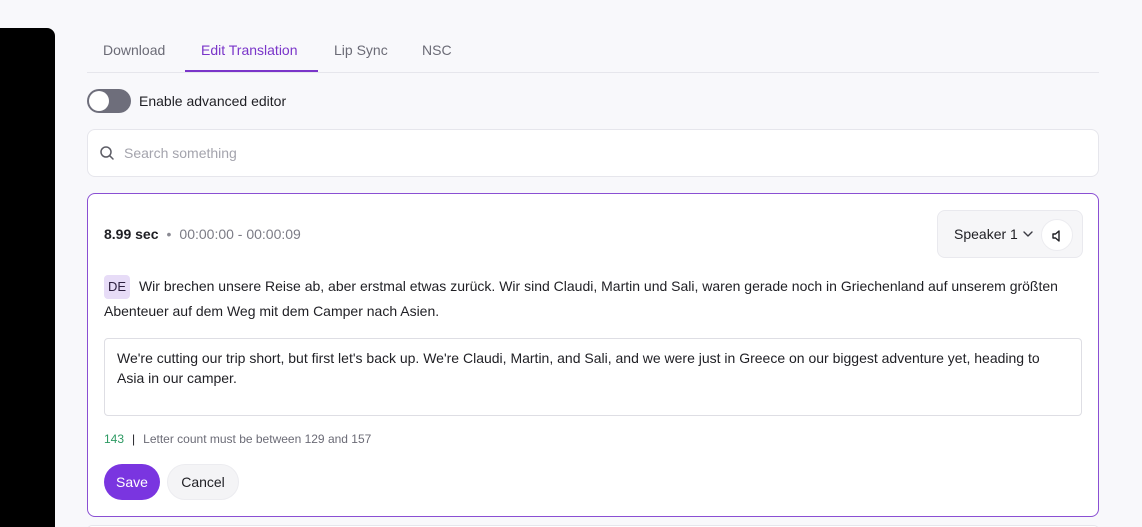  Describe the element at coordinates (134, 50) in the screenshot. I see `tab-download: Download` at that location.